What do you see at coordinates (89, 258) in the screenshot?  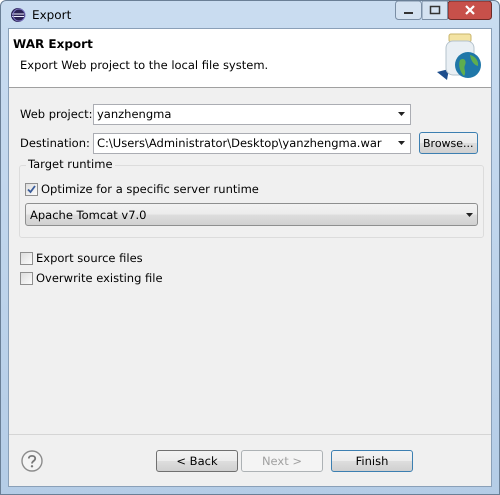 I see `checkbox-label: Export source files` at bounding box center [89, 258].